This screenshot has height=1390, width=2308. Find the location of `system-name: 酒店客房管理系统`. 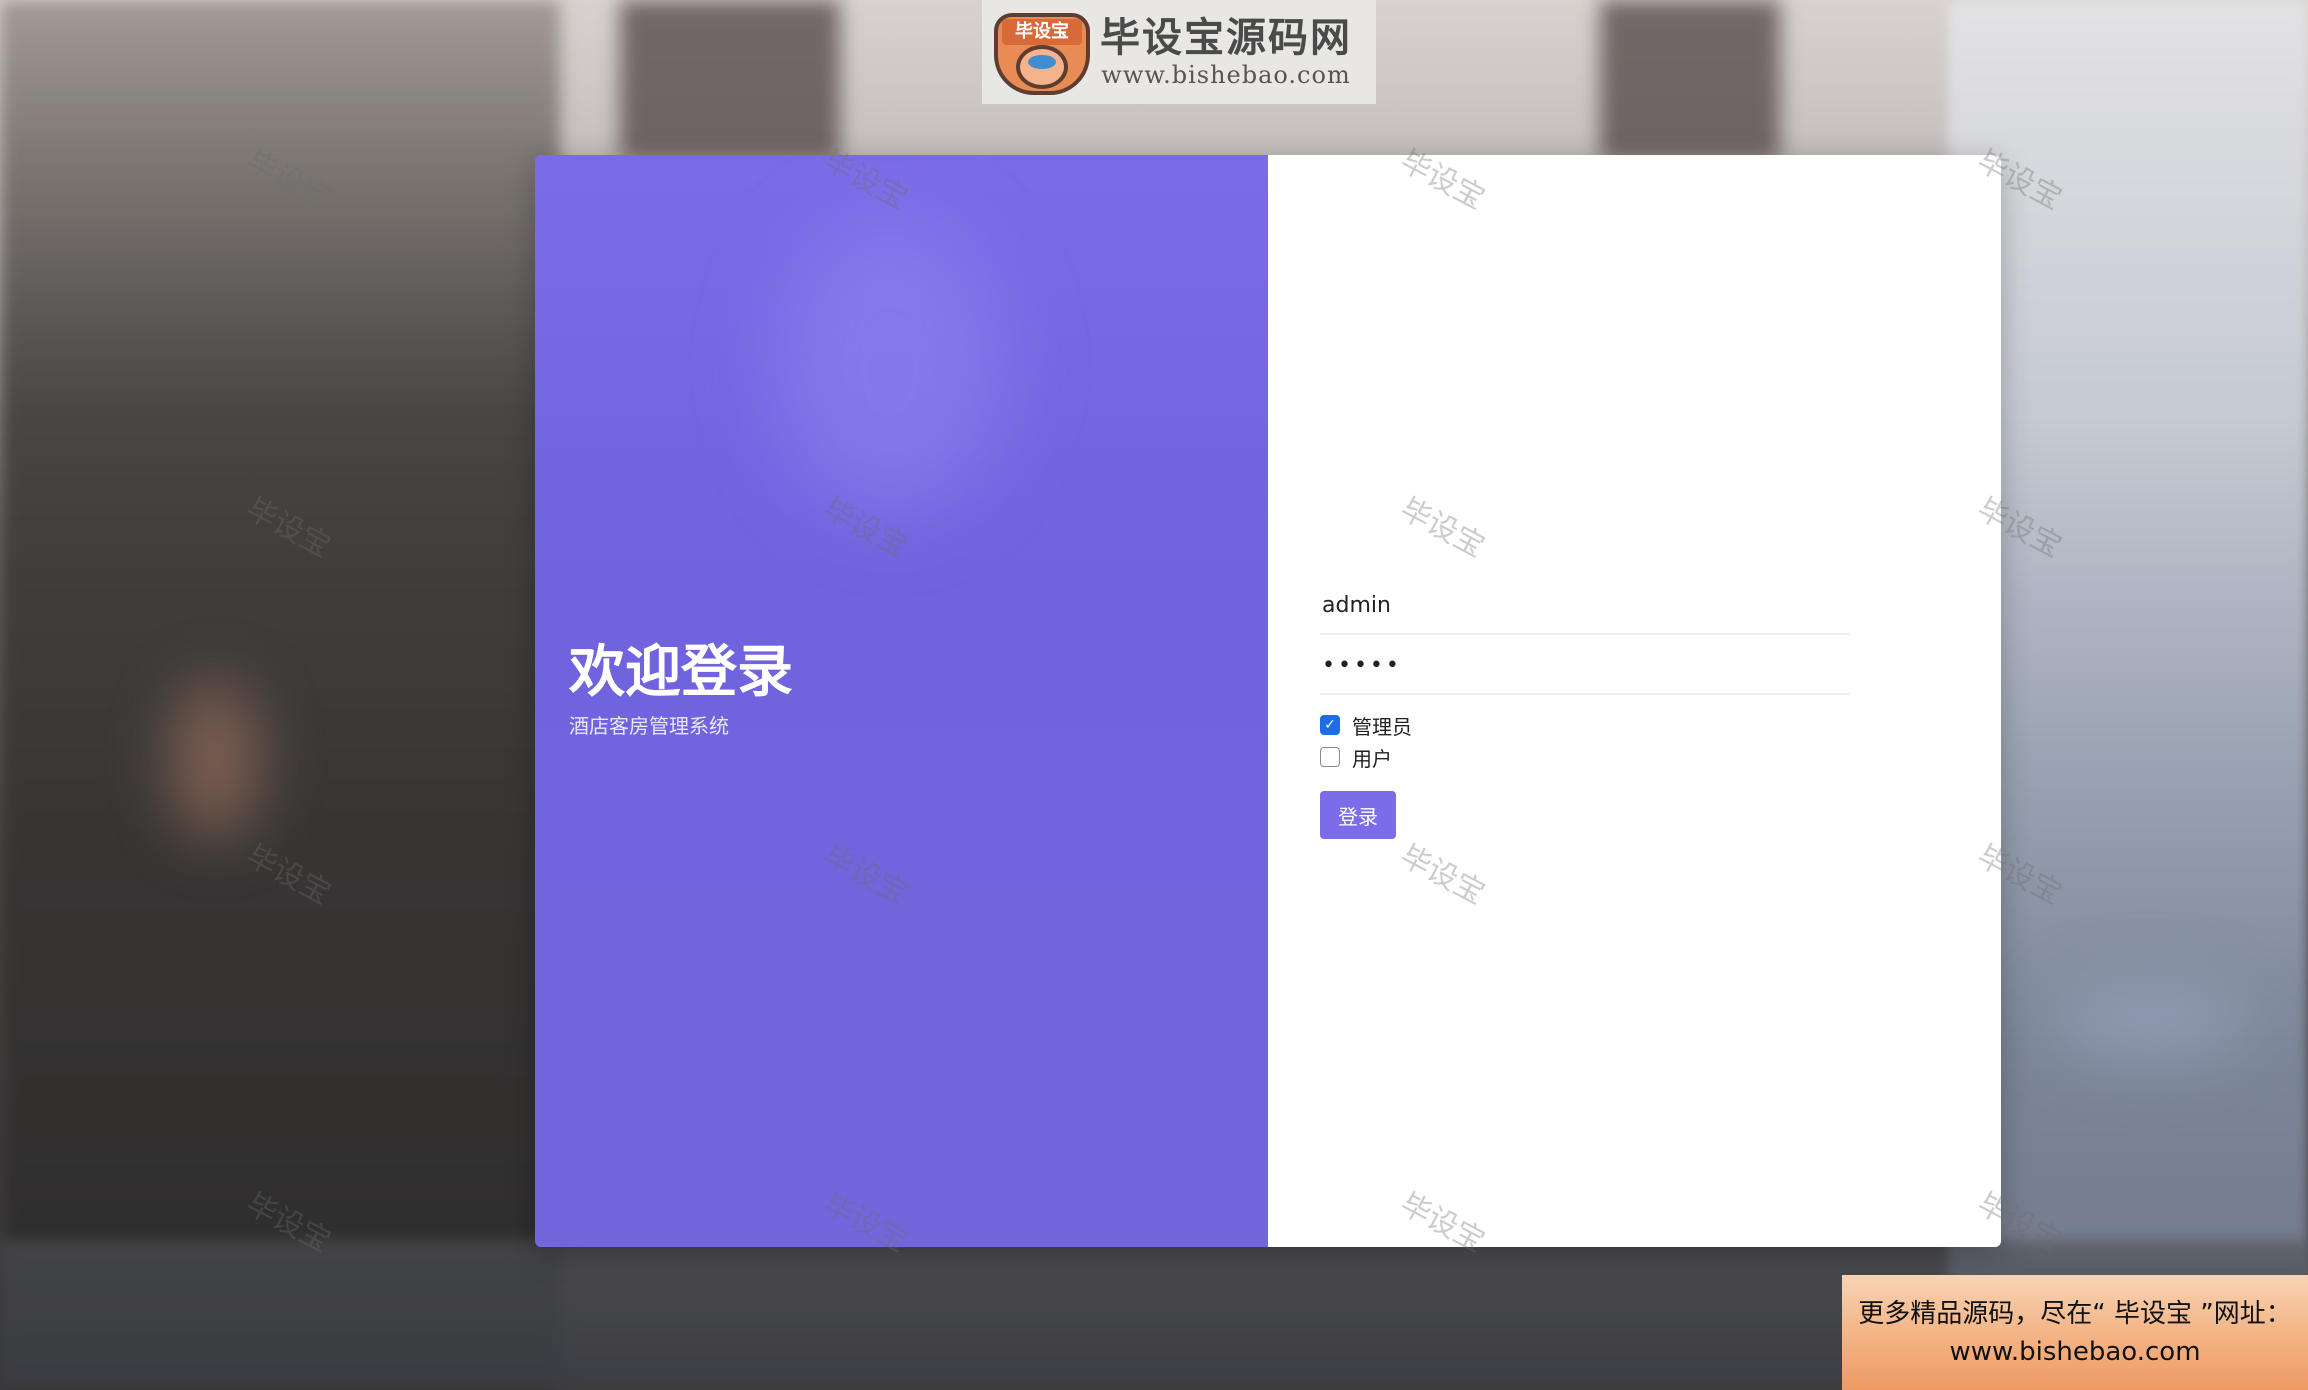

system-name: 酒店客房管理系统 is located at coordinates (649, 726).